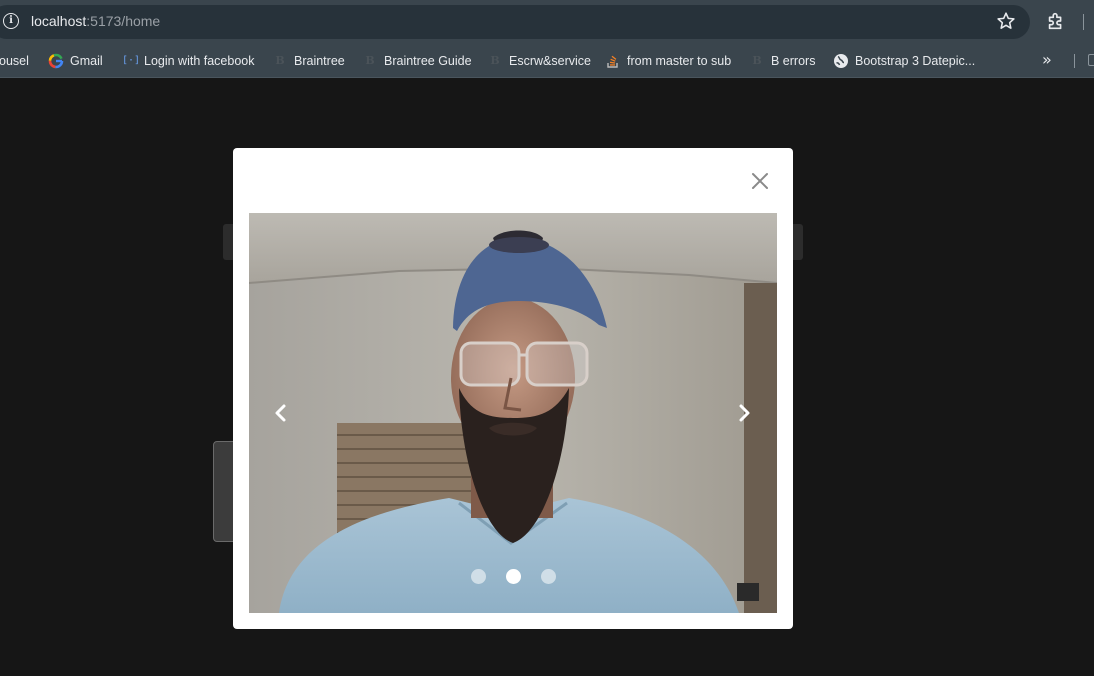 The image size is (1094, 676). What do you see at coordinates (1056, 21) in the screenshot?
I see `extensions-puzzle-icon` at bounding box center [1056, 21].